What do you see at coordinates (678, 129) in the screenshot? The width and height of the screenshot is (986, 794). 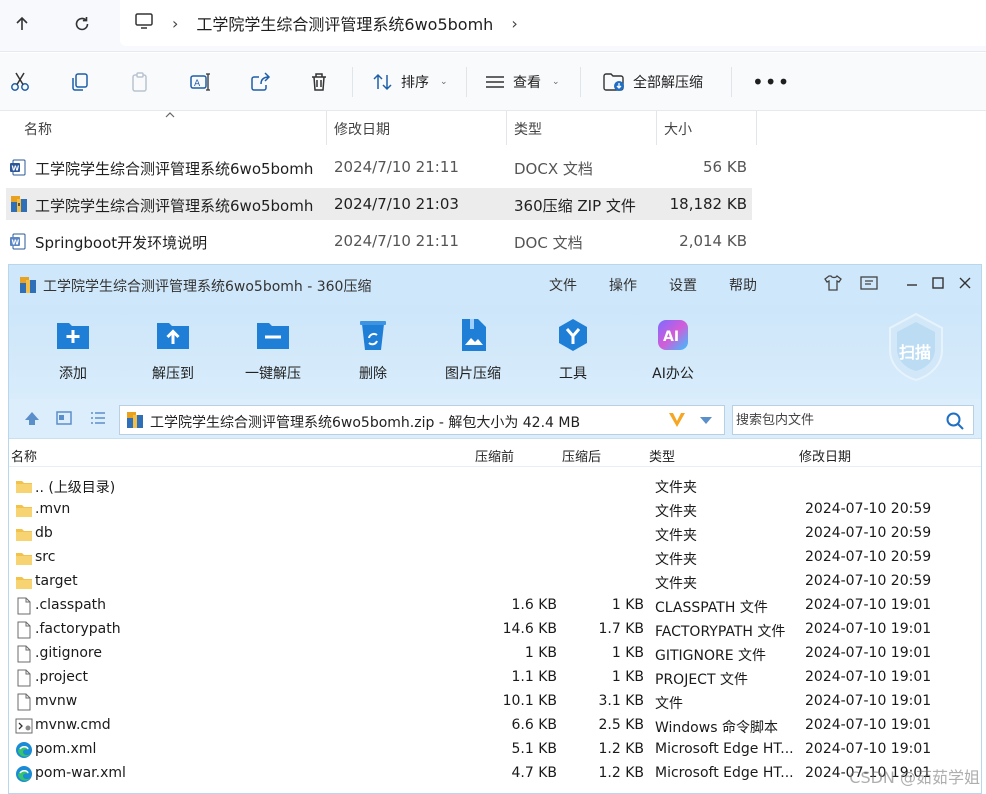 I see `column-size: 大小` at bounding box center [678, 129].